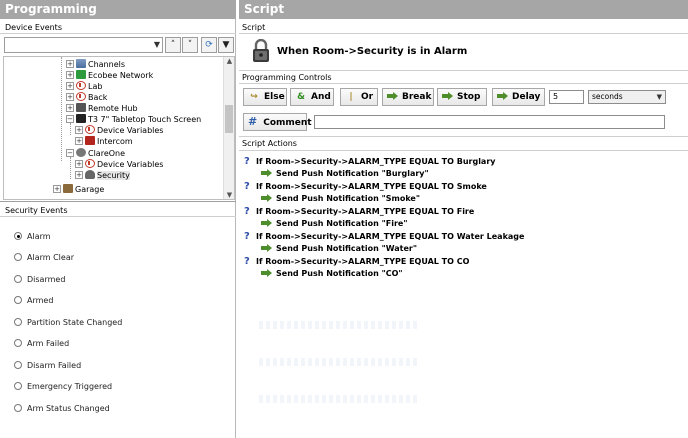 Image resolution: width=688 pixels, height=438 pixels. What do you see at coordinates (83, 45) in the screenshot?
I see `device-filter-combo: ▼` at bounding box center [83, 45].